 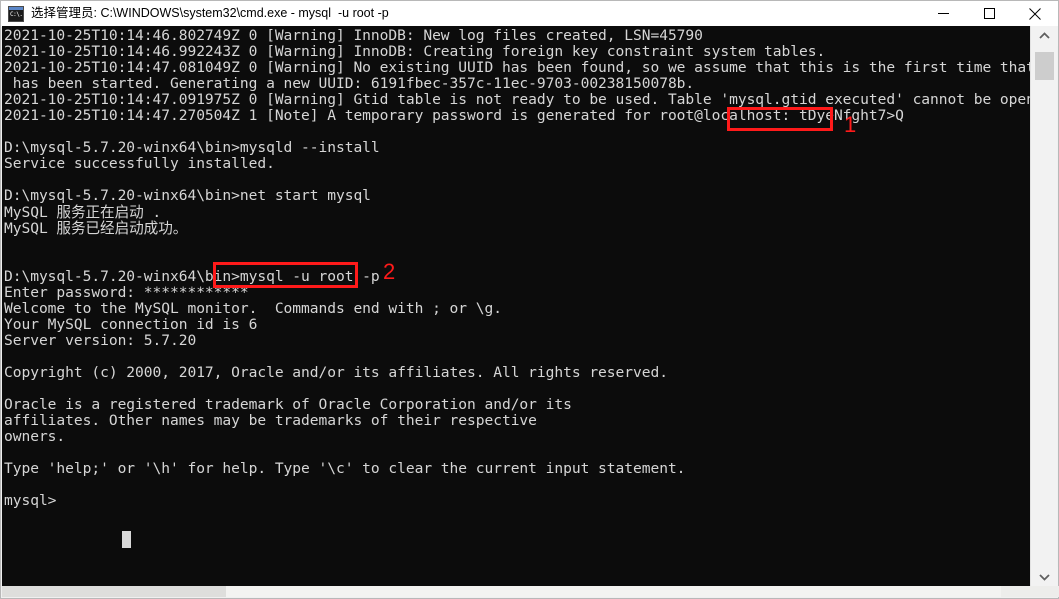 What do you see at coordinates (126, 292) in the screenshot?
I see `console-line: Enter password: ************` at bounding box center [126, 292].